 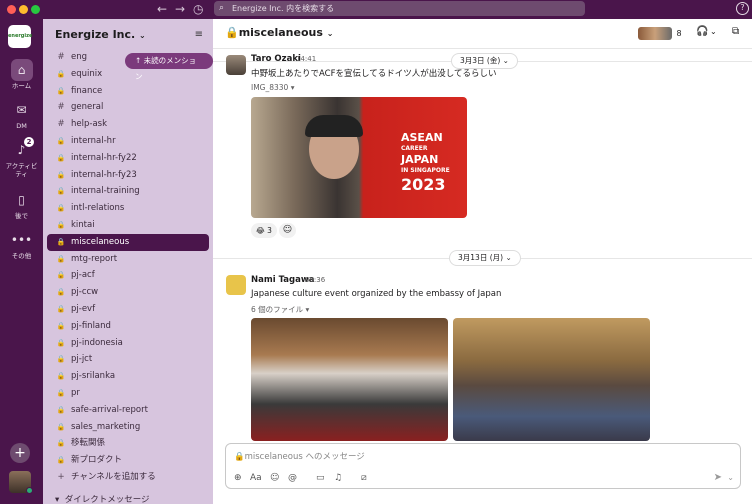 What do you see at coordinates (128, 460) in the screenshot?
I see `sidebar-channel-item: 🔒 新プロダクト` at bounding box center [128, 460].